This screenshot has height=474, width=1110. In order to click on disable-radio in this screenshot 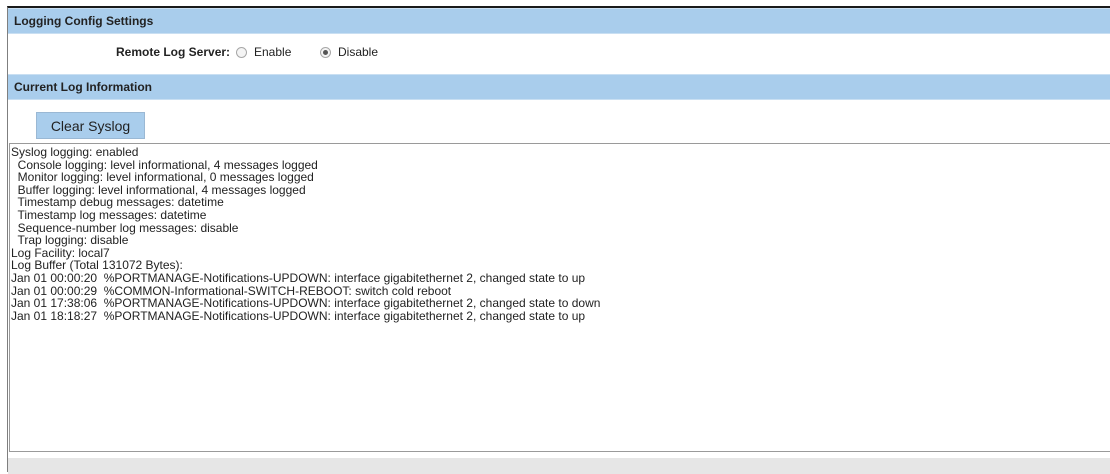, I will do `click(325, 52)`.